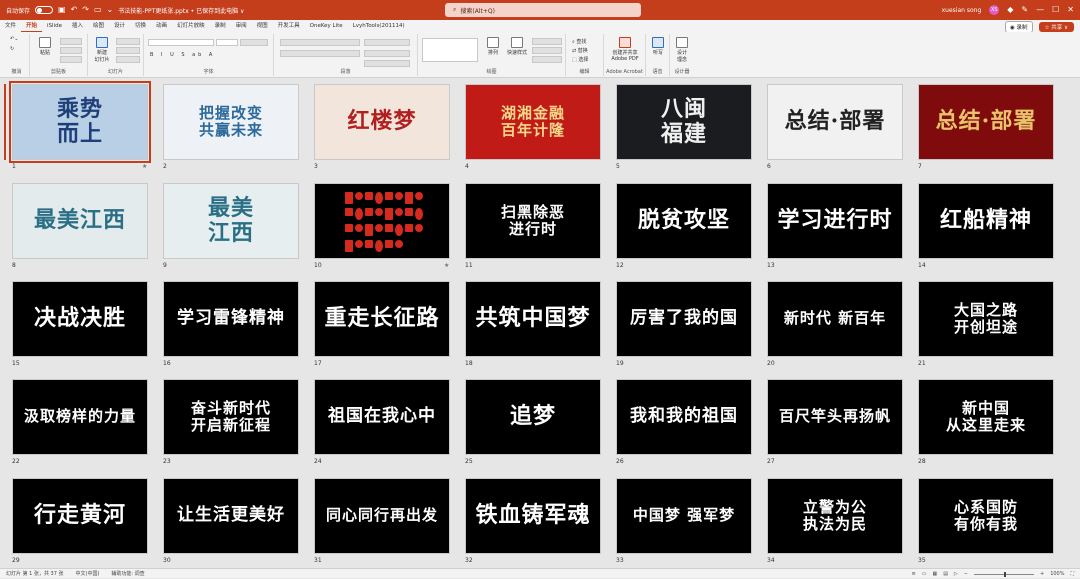 This screenshot has width=1080, height=579. Describe the element at coordinates (54, 26) in the screenshot. I see `menu-tab: iSlide` at that location.